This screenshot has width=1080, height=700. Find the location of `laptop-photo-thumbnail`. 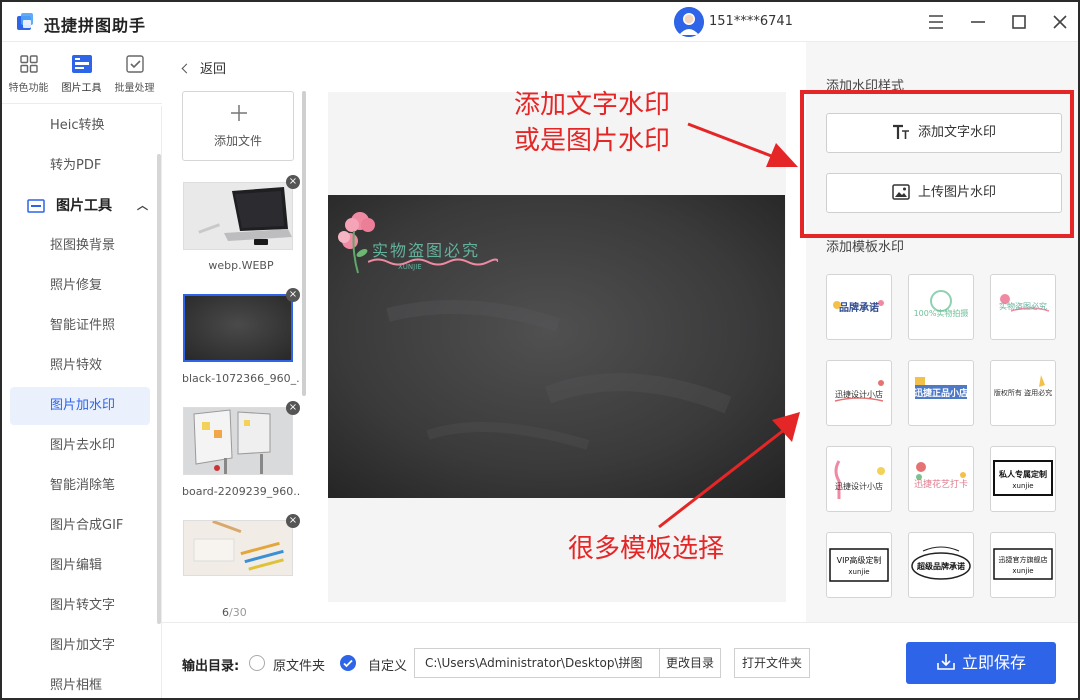

laptop-photo-thumbnail is located at coordinates (238, 216).